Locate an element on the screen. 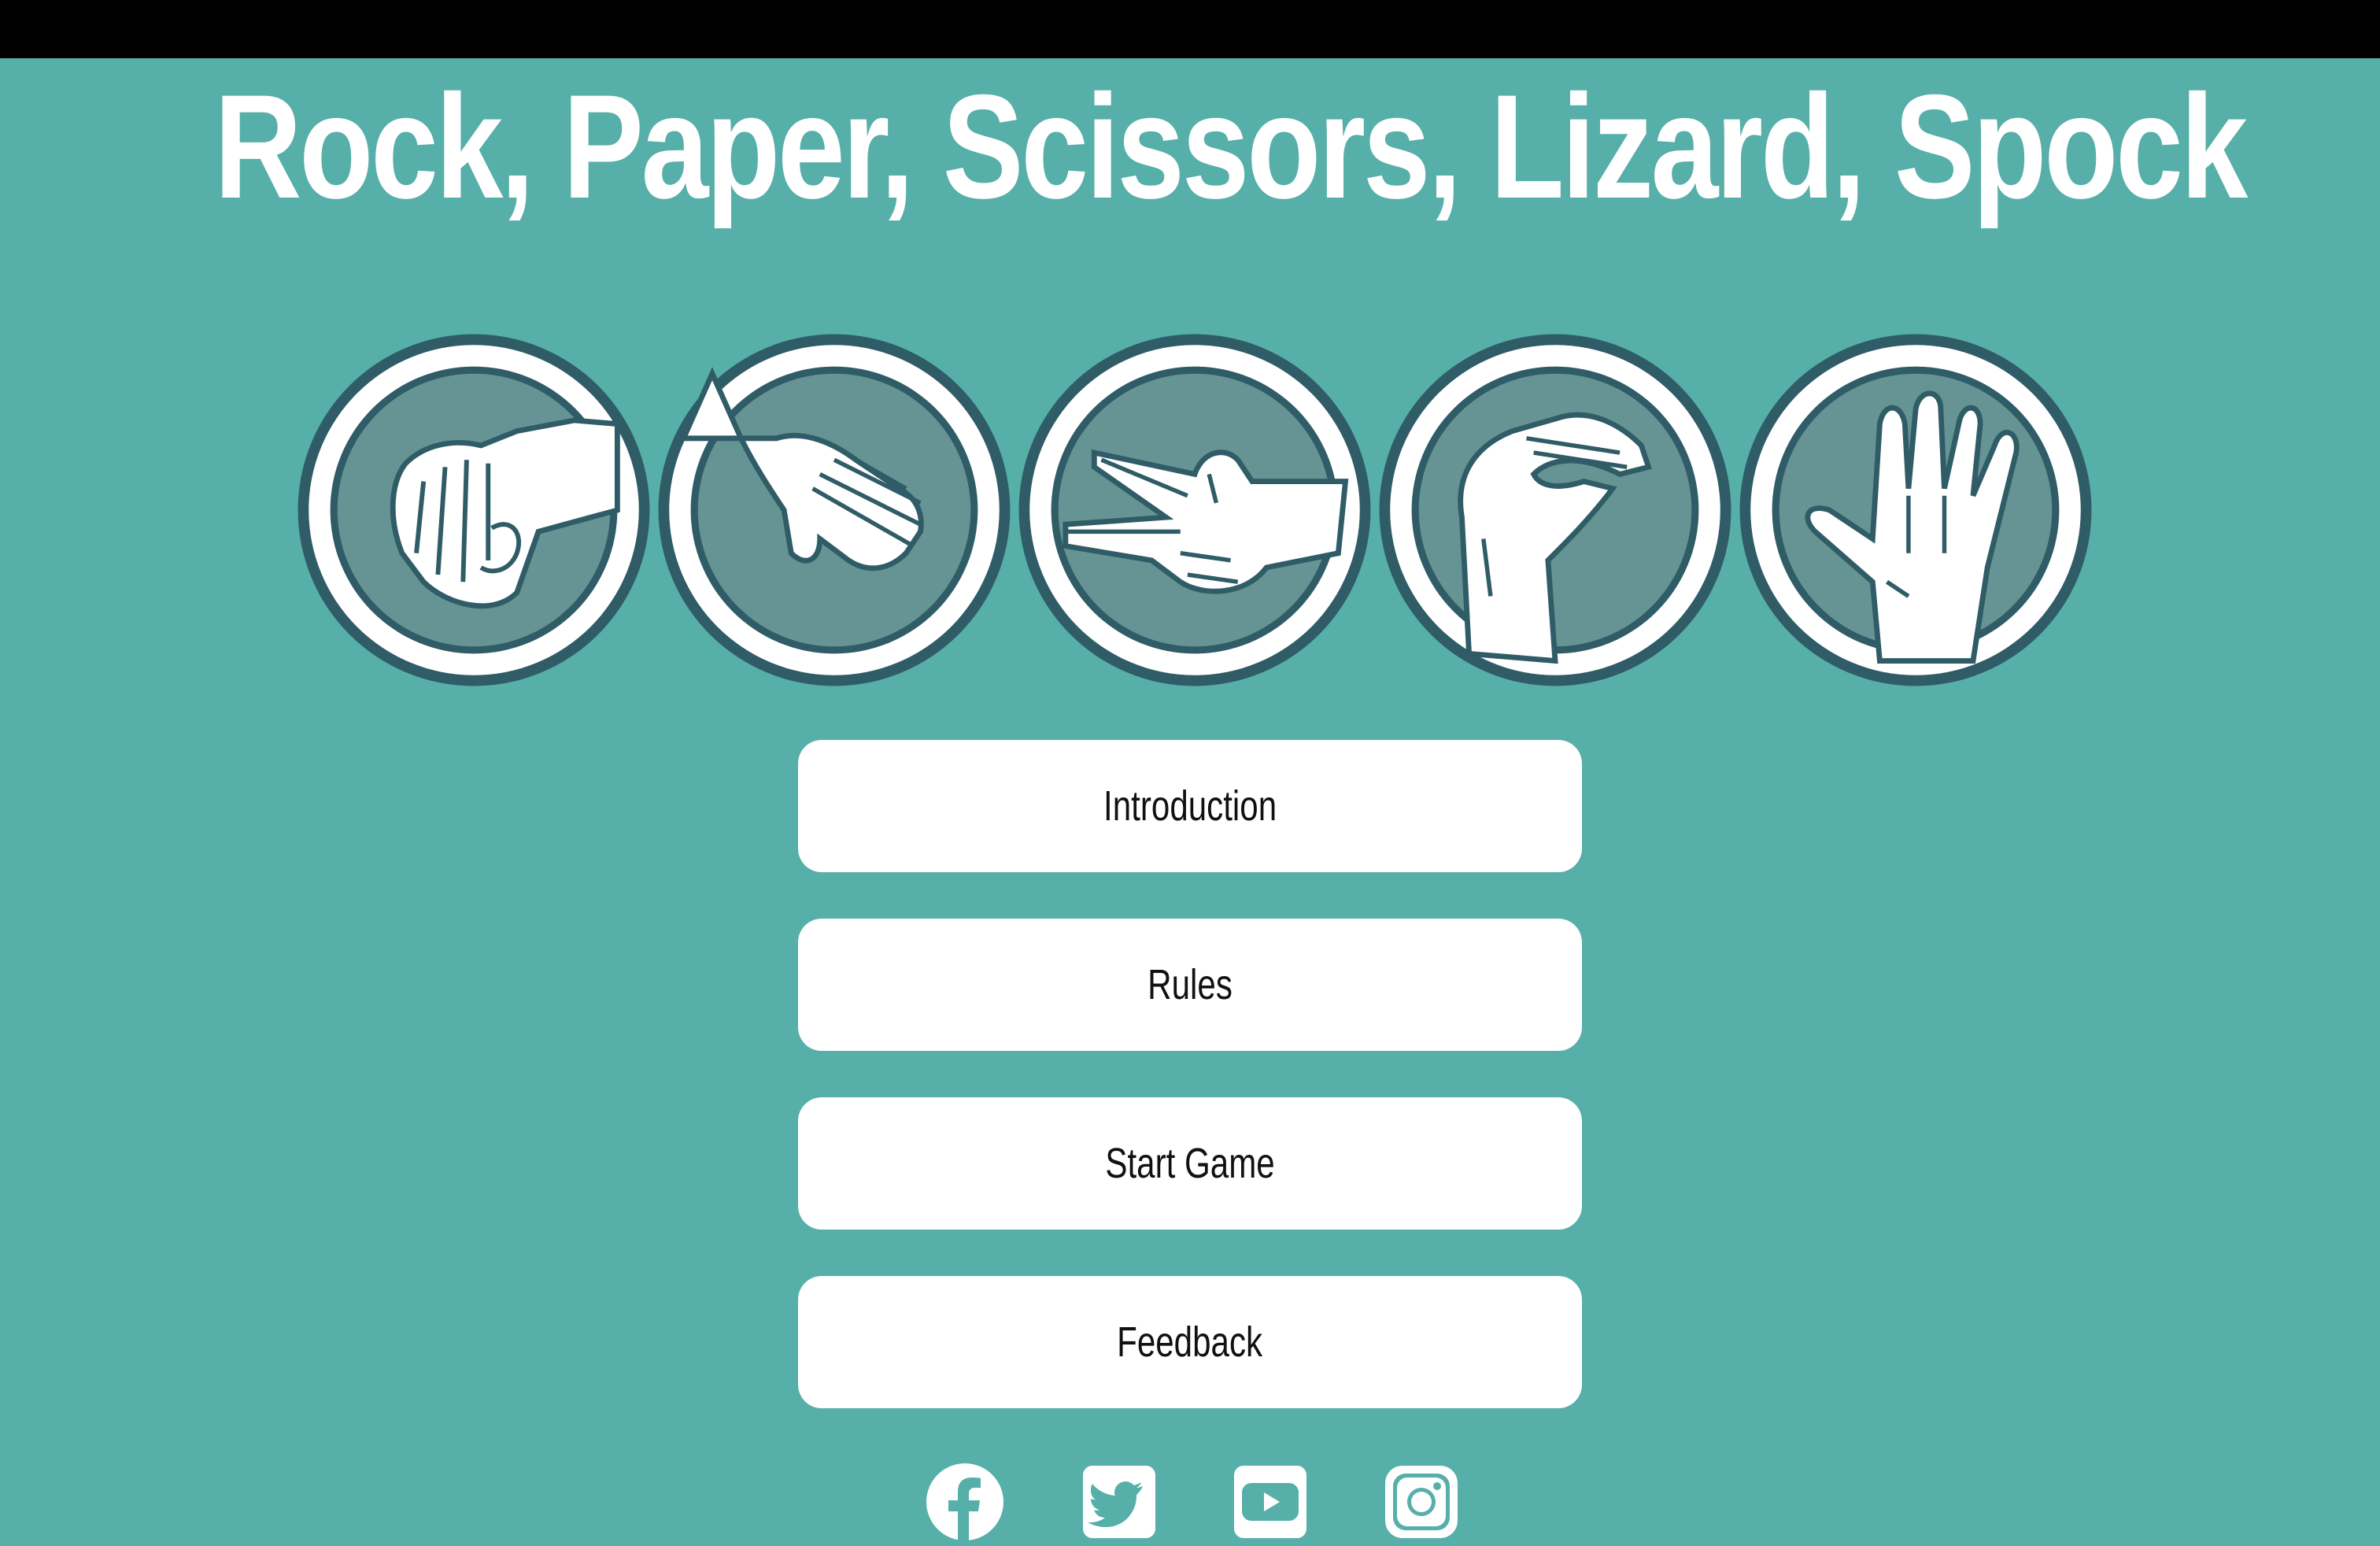 This screenshot has height=1546, width=2380. scissors-fingers-icon is located at coordinates (1194, 511).